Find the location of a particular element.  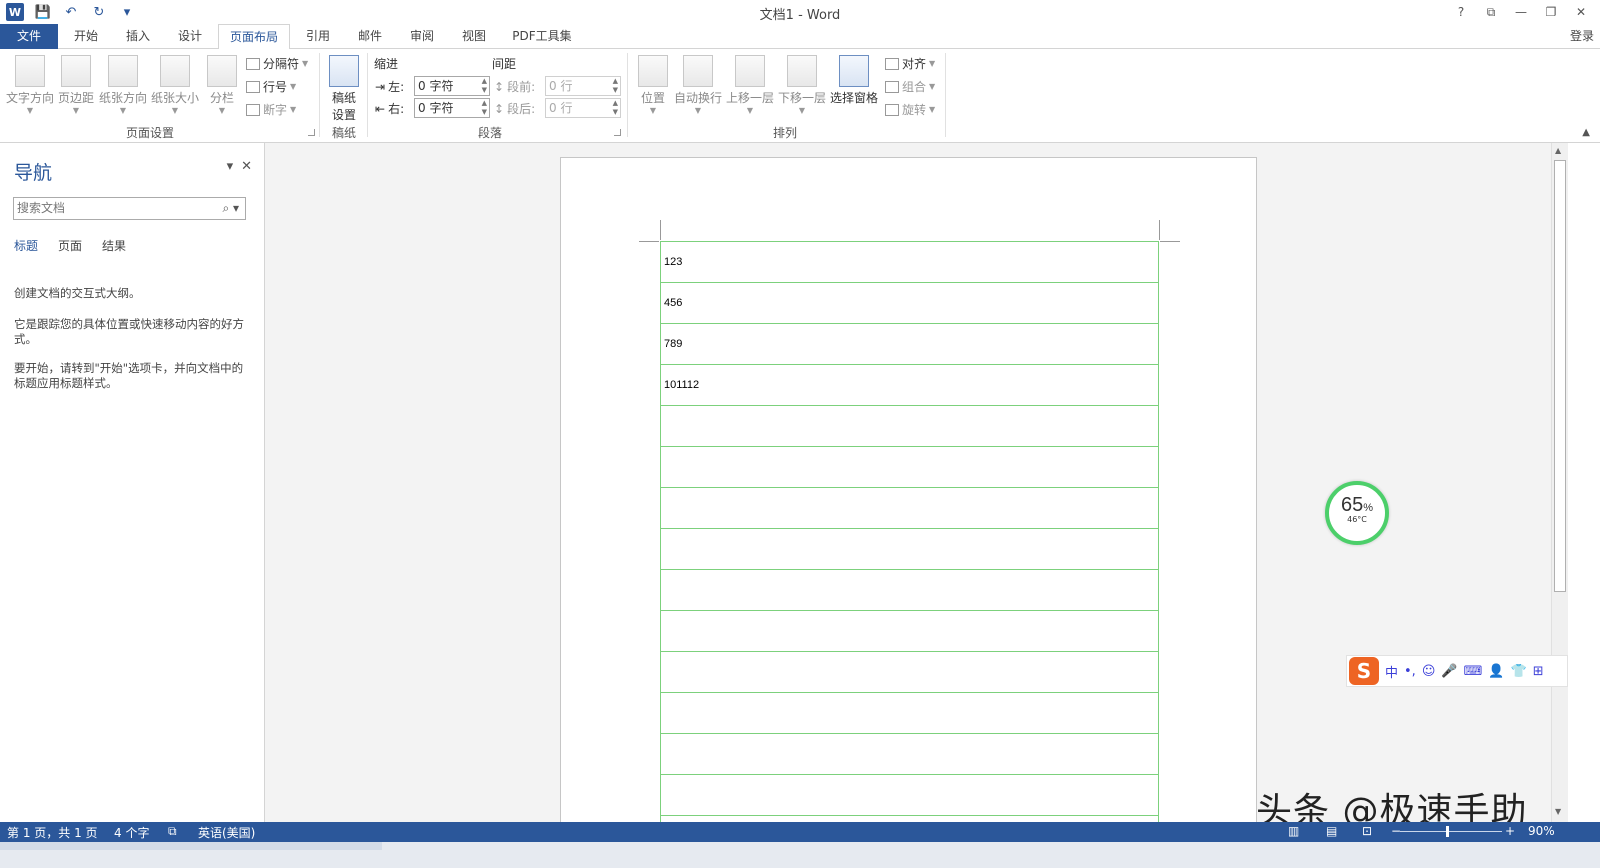

columns-button: 分栏 ▼ is located at coordinates (222, 85).